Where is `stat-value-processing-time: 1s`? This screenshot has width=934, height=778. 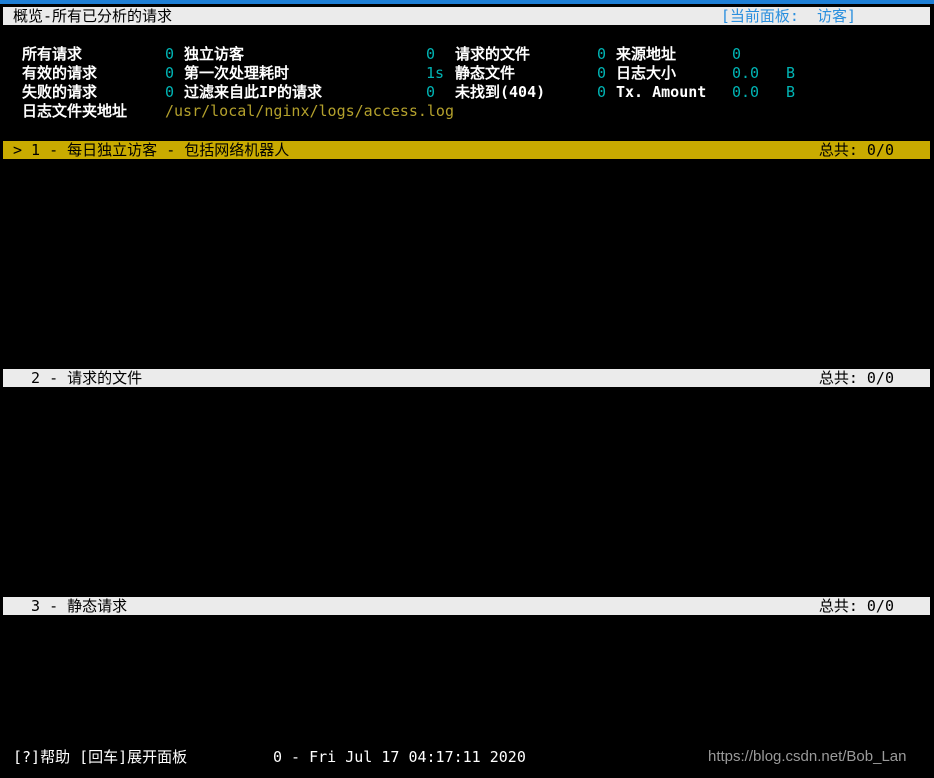
stat-value-processing-time: 1s is located at coordinates (435, 73).